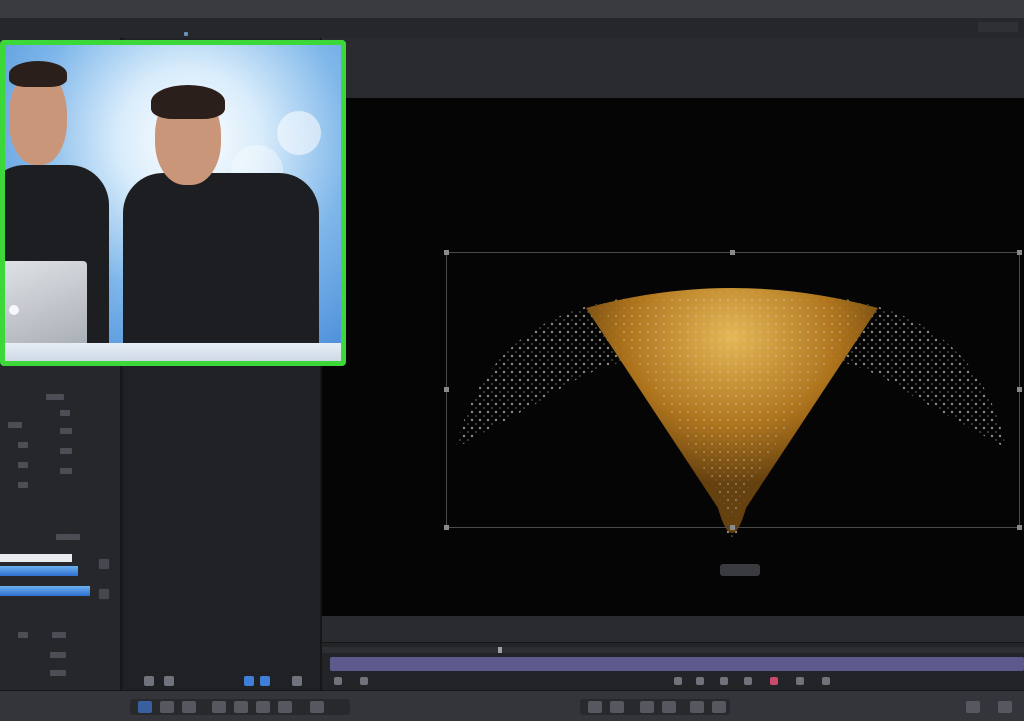  What do you see at coordinates (446, 527) in the screenshot?
I see `bbox-handle-bottom-left` at bounding box center [446, 527].